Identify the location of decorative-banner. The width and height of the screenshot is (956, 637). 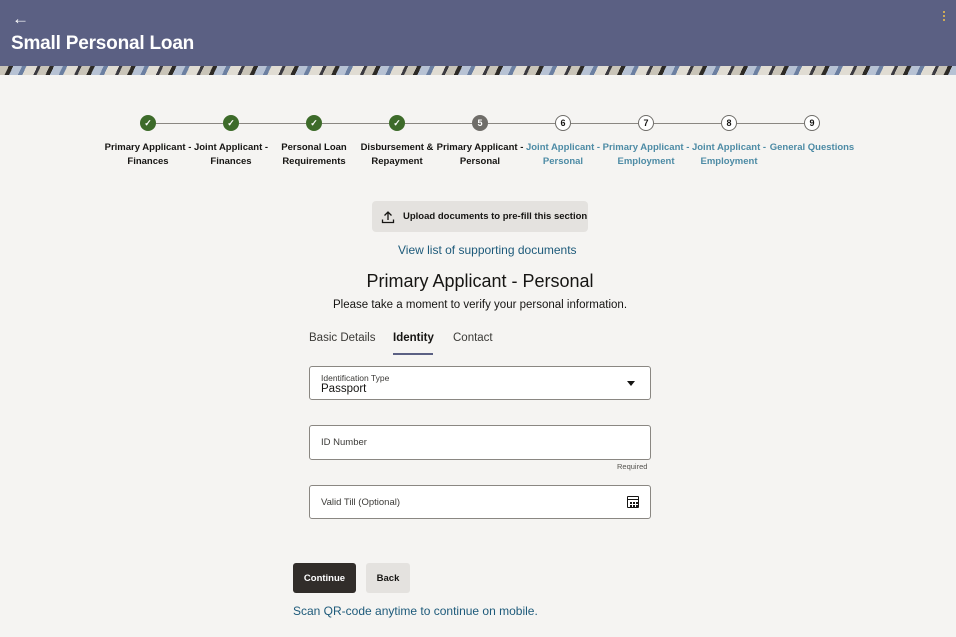
(478, 70).